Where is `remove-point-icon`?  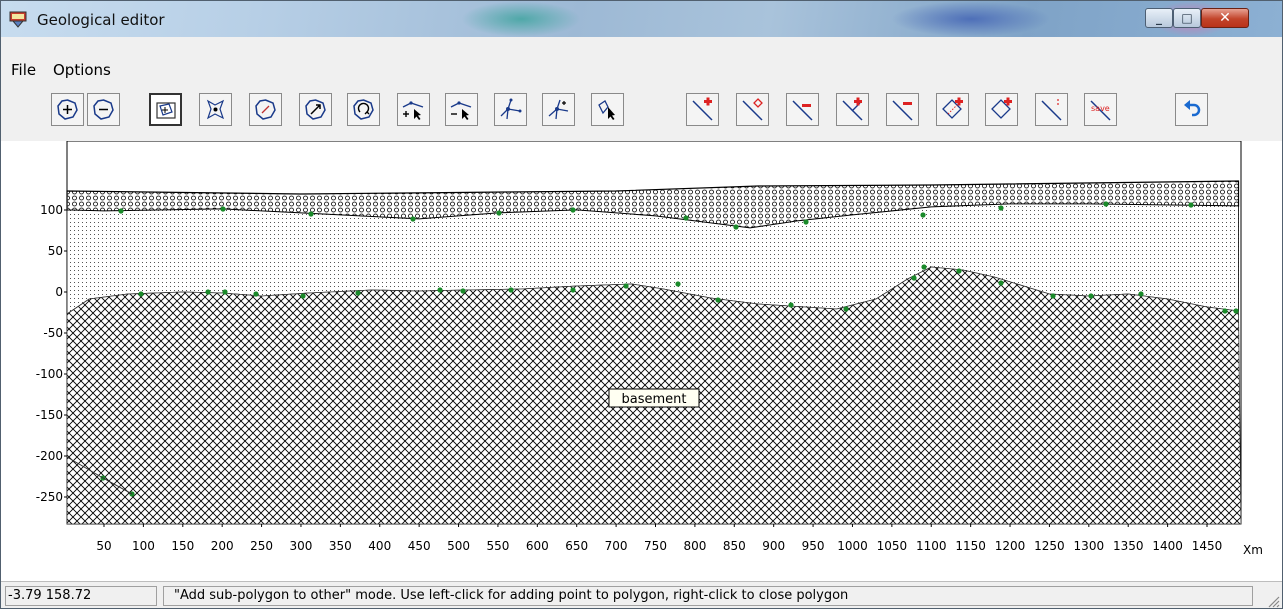
remove-point-icon is located at coordinates (461, 110).